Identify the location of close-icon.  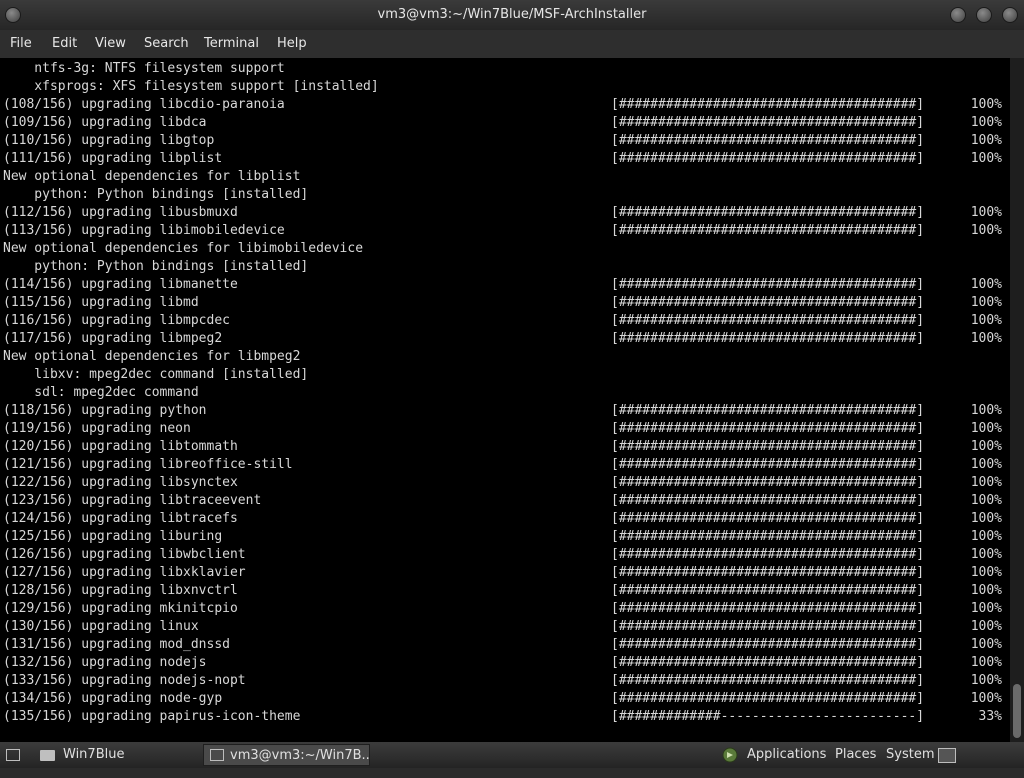
(1010, 15).